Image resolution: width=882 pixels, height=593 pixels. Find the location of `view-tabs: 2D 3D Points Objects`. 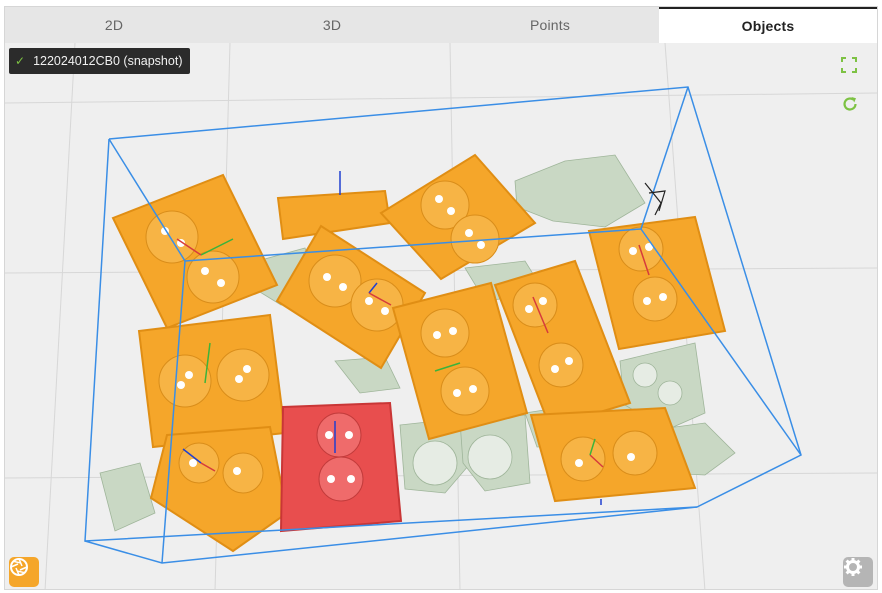

view-tabs: 2D 3D Points Objects is located at coordinates (441, 25).